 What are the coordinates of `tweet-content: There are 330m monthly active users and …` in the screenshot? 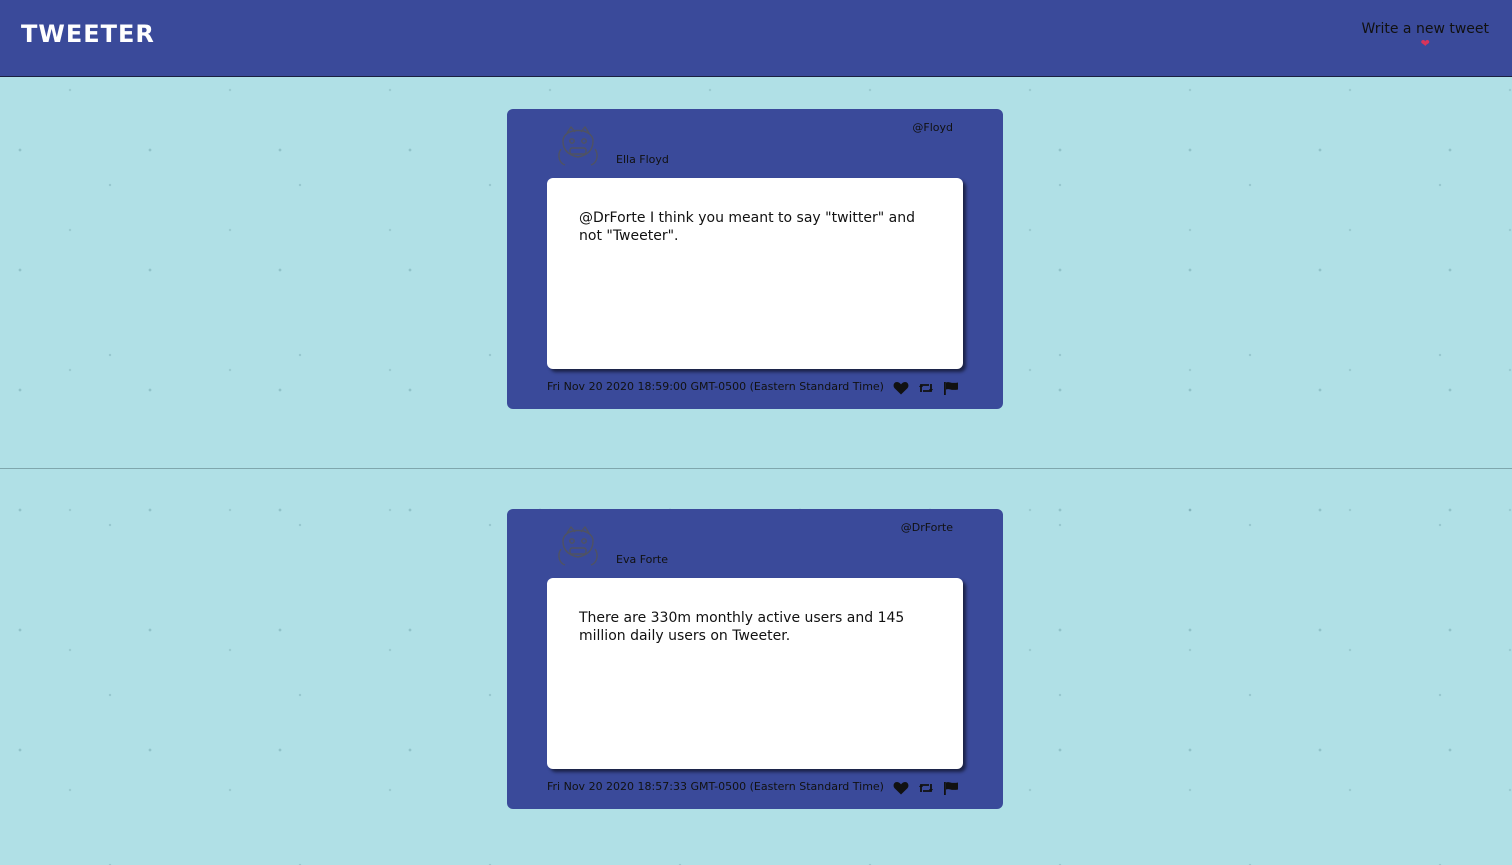 It's located at (755, 673).